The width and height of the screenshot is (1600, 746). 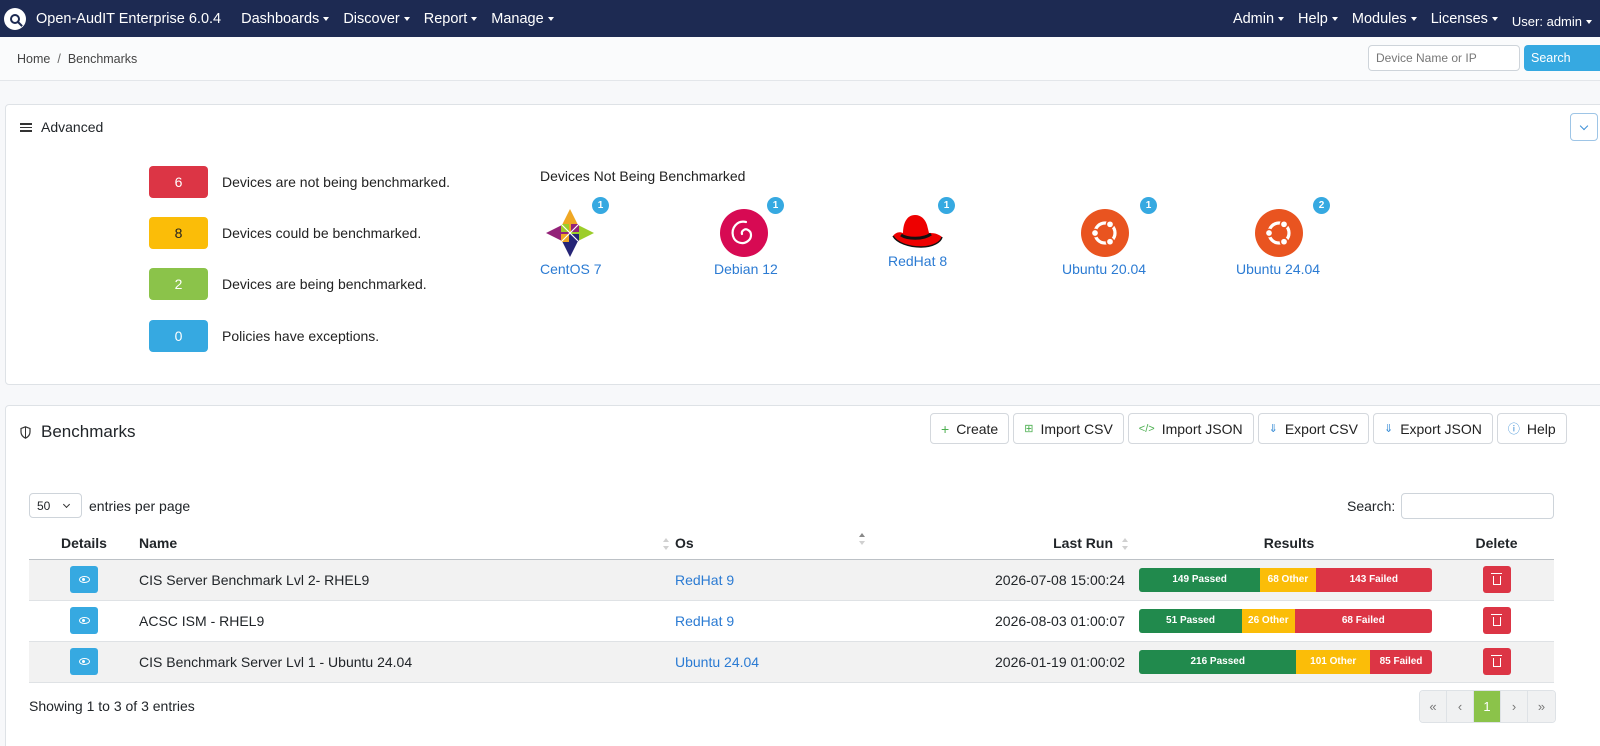 What do you see at coordinates (1321, 205) in the screenshot?
I see `os-count-badge: 2` at bounding box center [1321, 205].